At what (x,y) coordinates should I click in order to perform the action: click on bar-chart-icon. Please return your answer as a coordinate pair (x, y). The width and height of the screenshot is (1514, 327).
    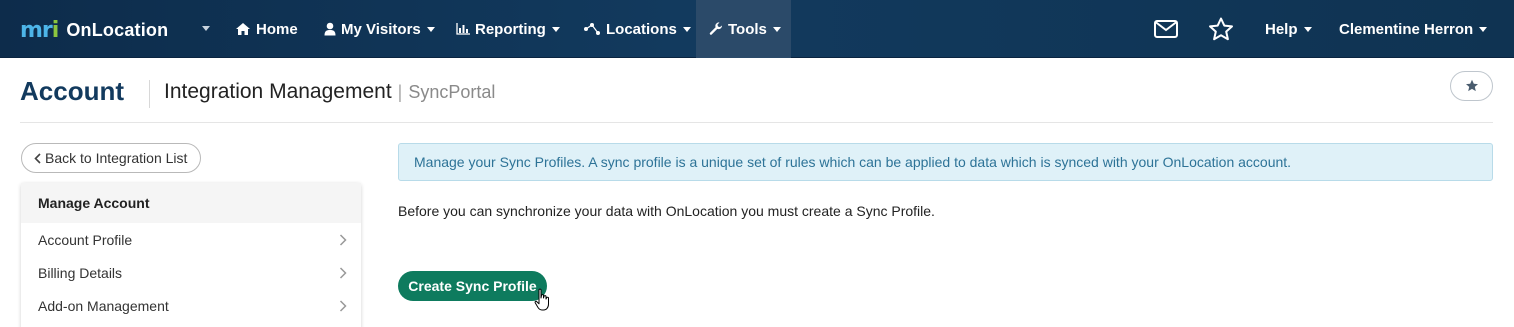
    Looking at the image, I should click on (463, 29).